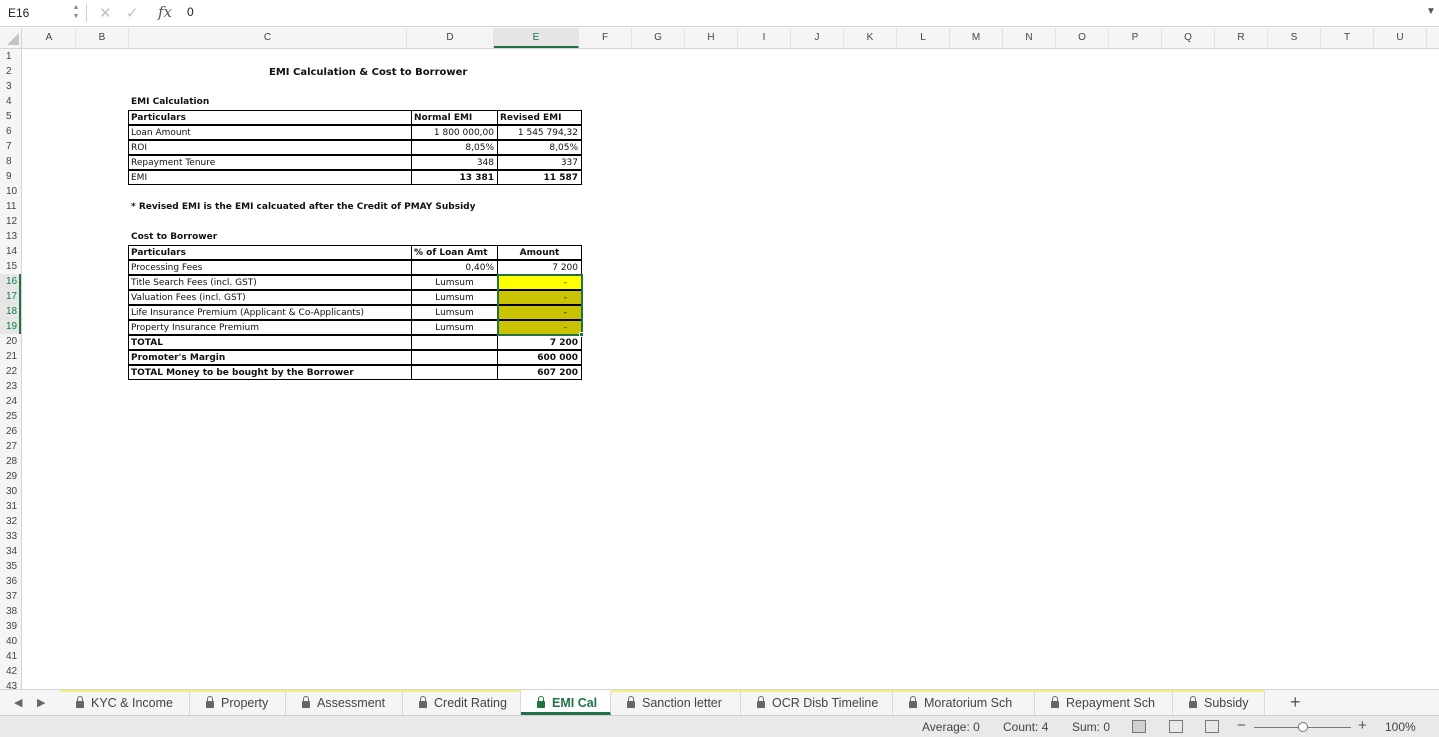 This screenshot has width=1439, height=737. Describe the element at coordinates (10, 296) in the screenshot. I see `row-header-17: 17` at that location.